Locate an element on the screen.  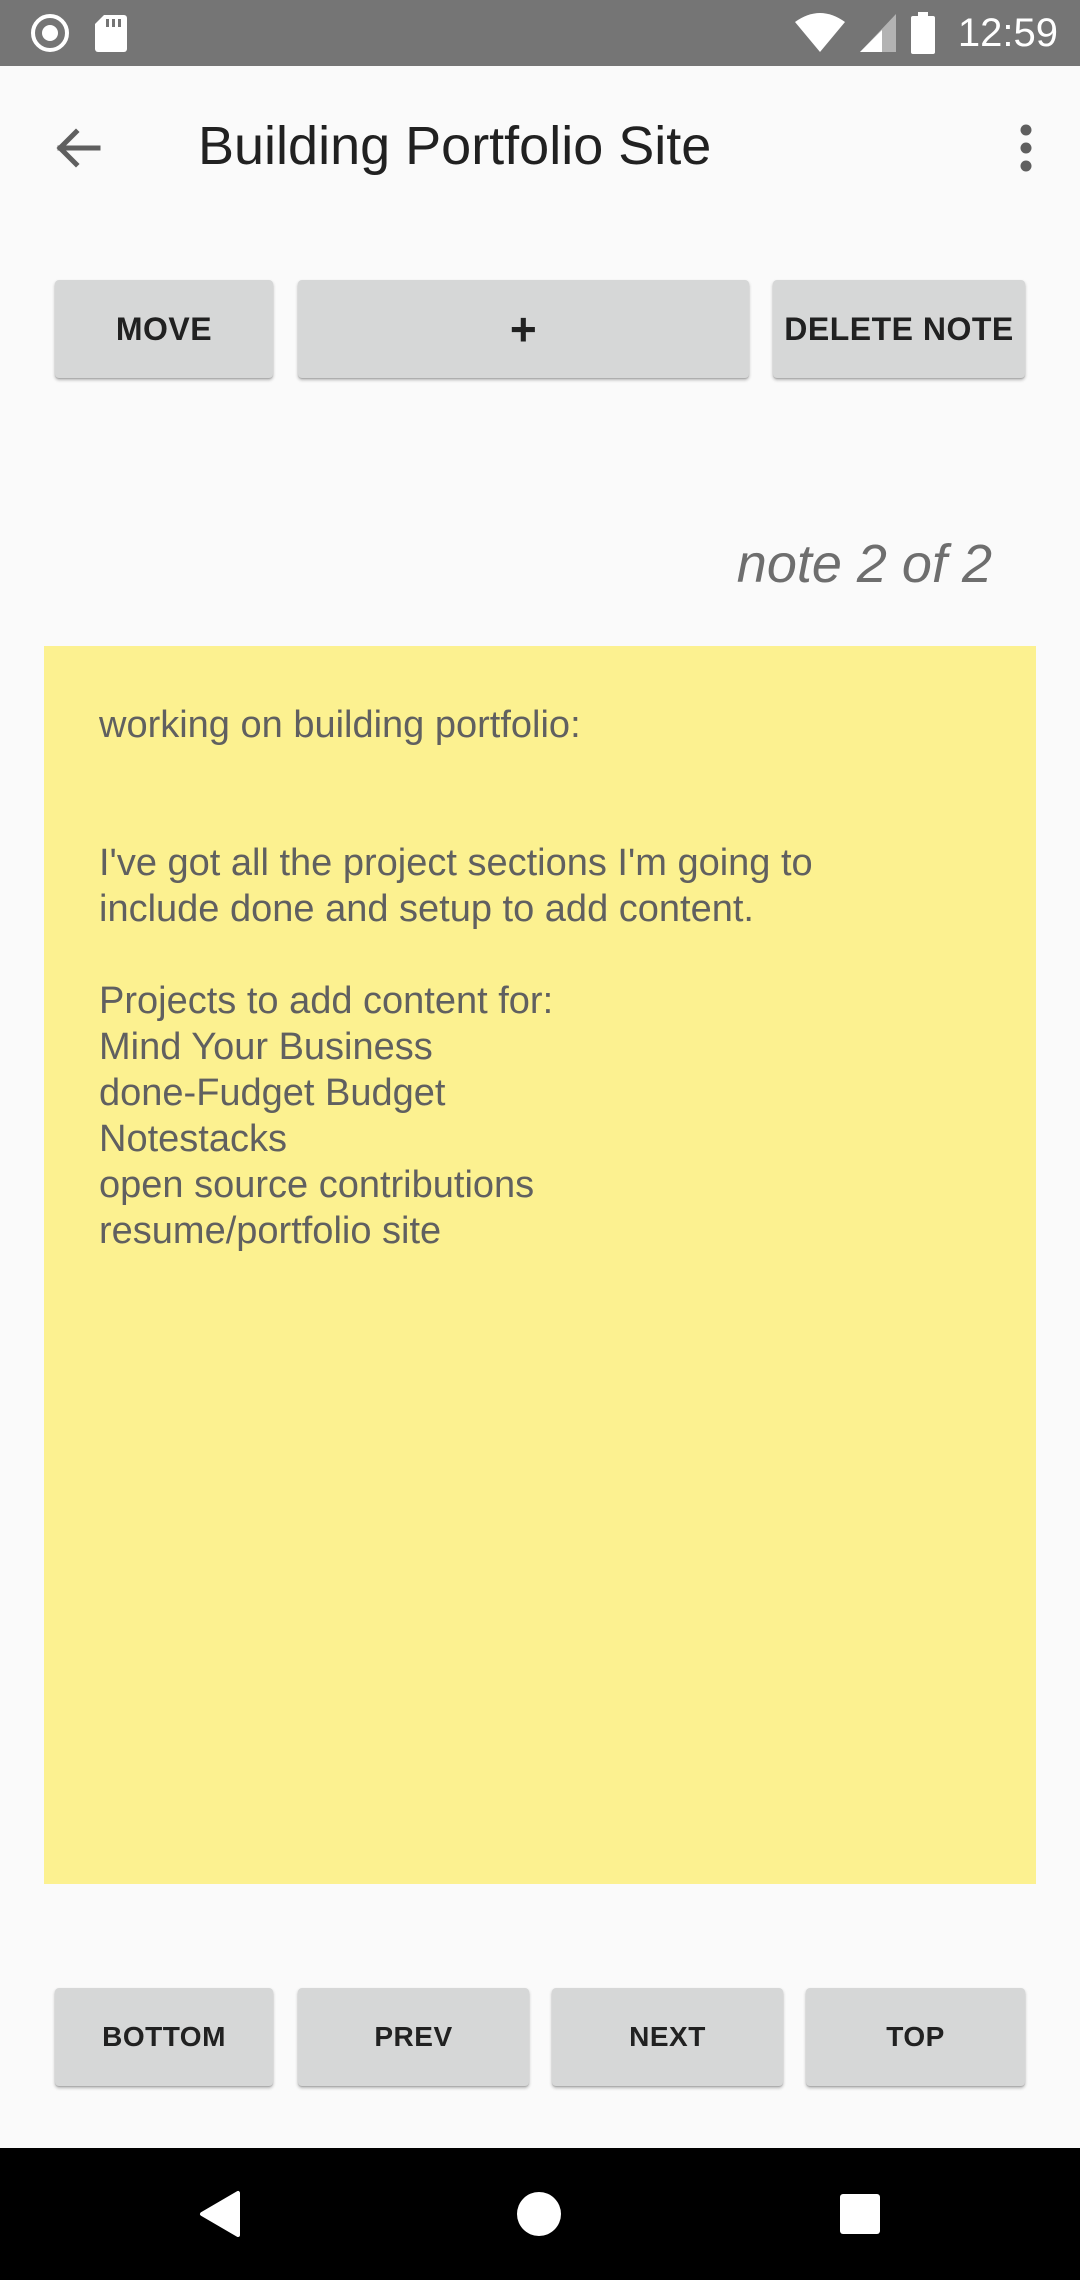
battery-icon is located at coordinates (923, 33).